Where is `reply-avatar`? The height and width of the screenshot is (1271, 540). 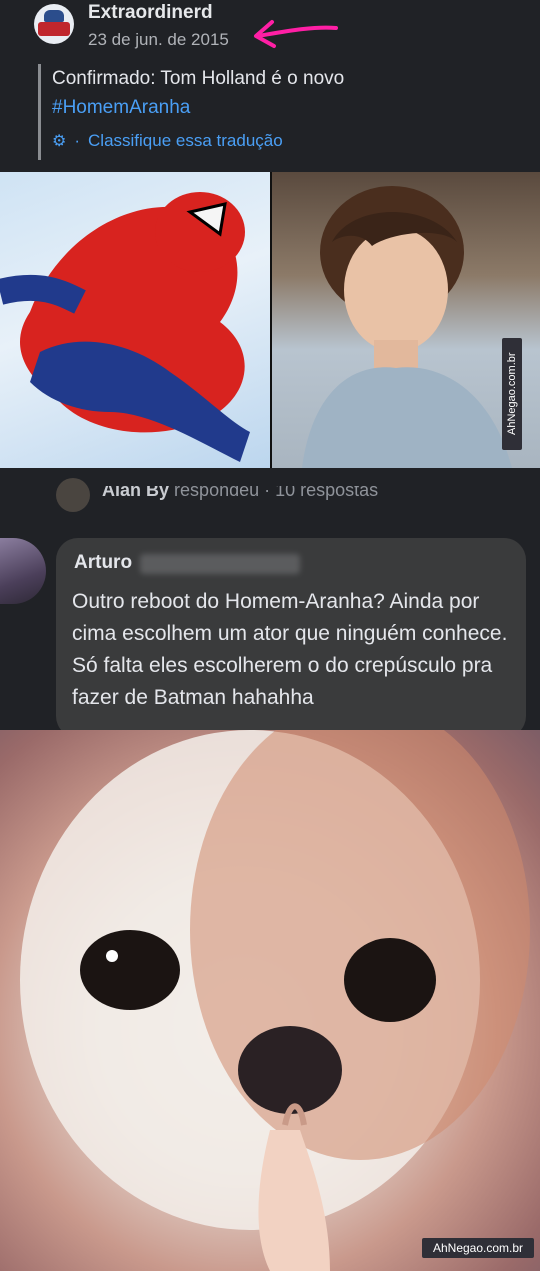
reply-avatar is located at coordinates (73, 495).